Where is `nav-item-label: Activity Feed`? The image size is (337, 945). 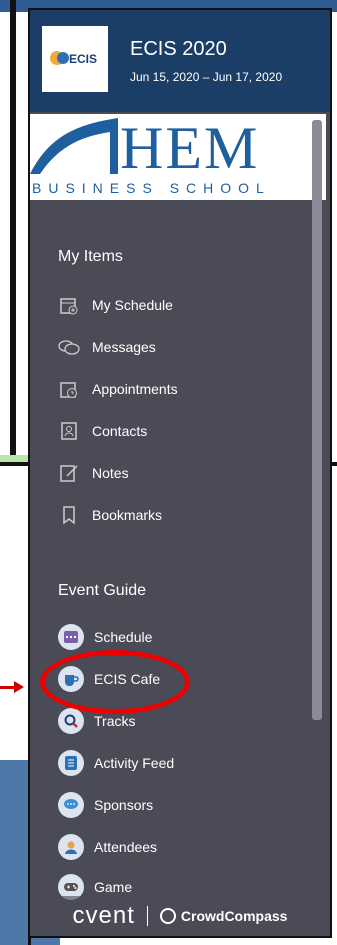 nav-item-label: Activity Feed is located at coordinates (134, 763).